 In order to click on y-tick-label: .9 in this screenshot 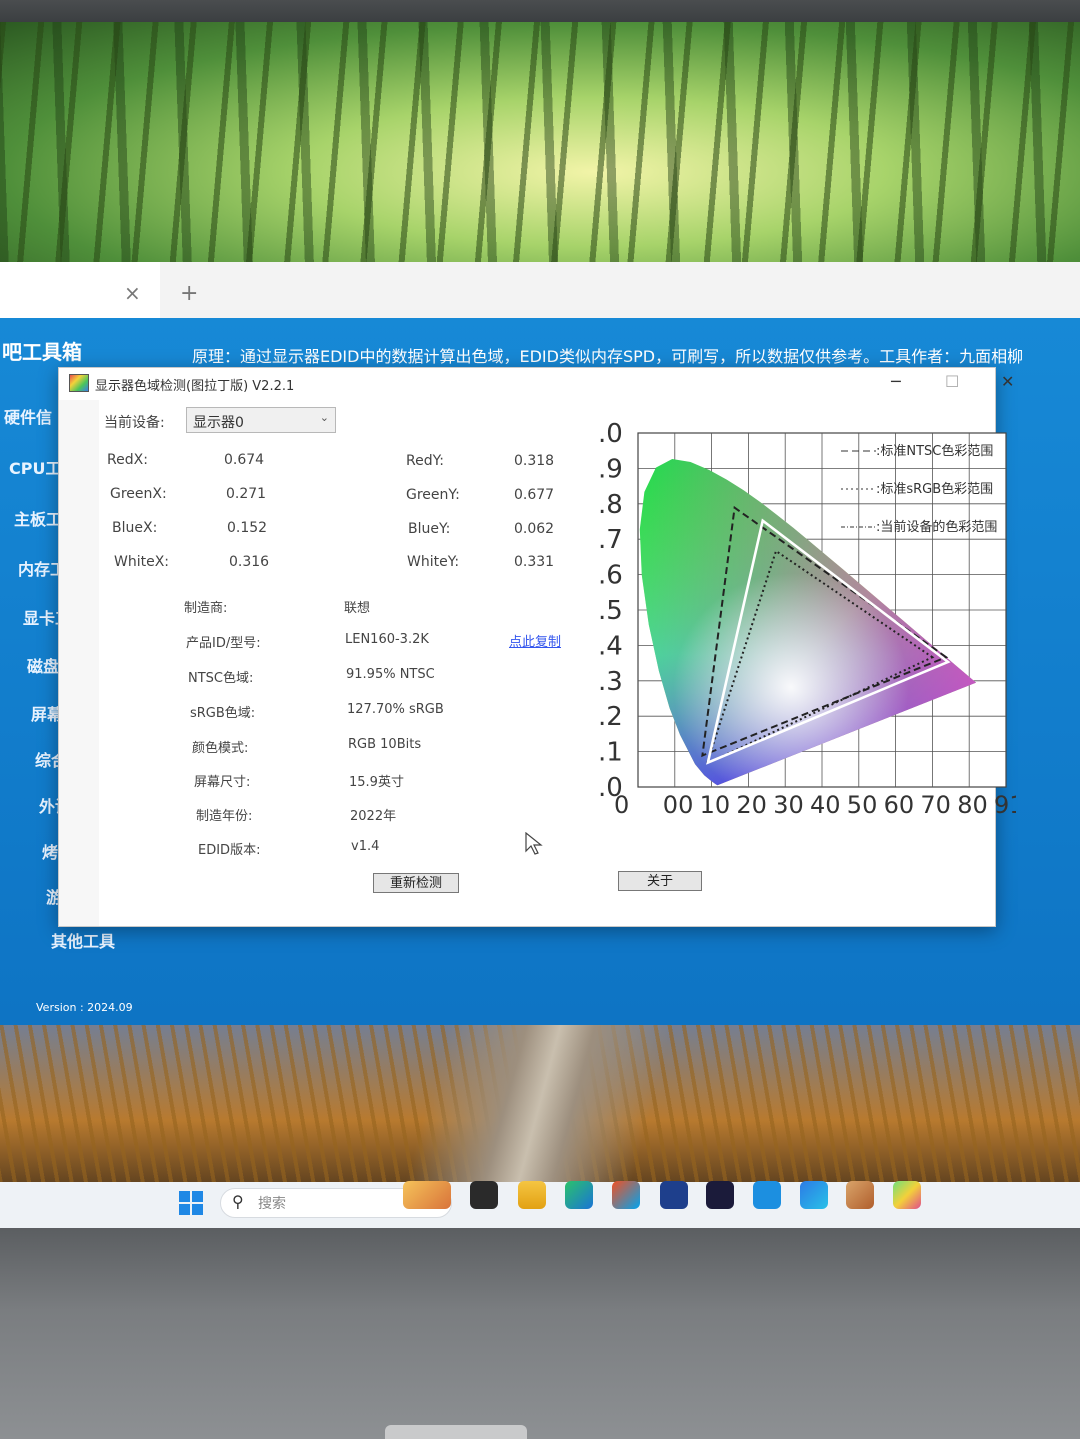, I will do `click(610, 469)`.